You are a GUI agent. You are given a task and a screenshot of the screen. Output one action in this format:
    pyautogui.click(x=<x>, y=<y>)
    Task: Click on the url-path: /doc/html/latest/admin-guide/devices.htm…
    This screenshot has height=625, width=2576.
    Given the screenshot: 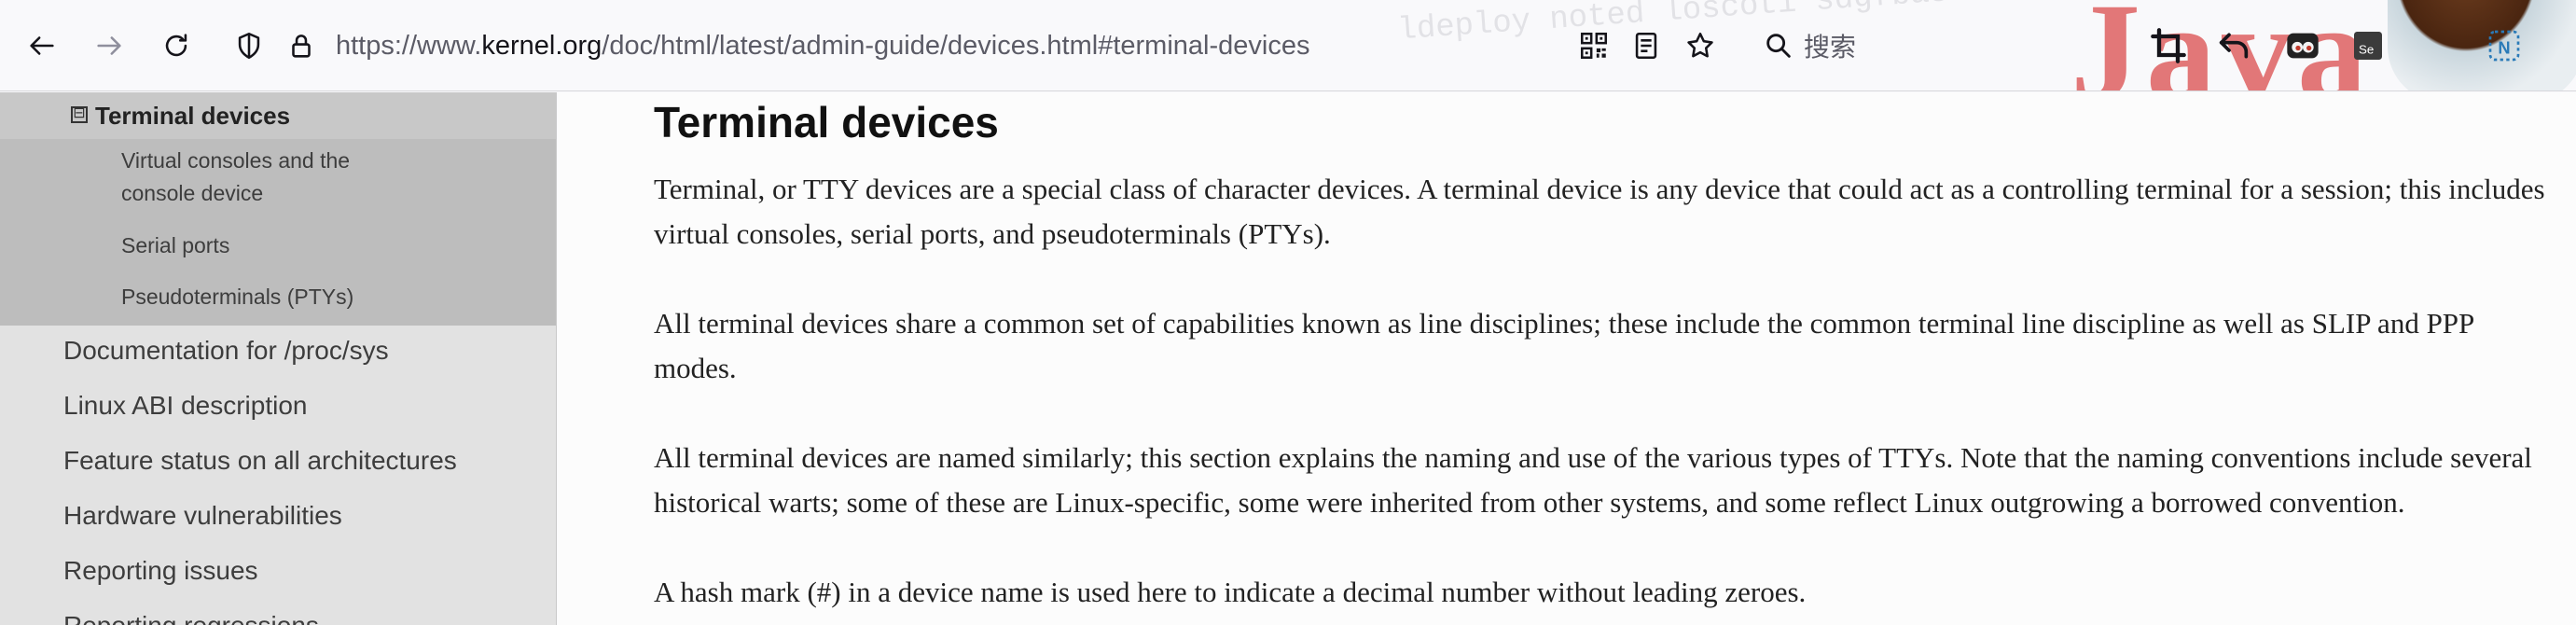 What is the action you would take?
    pyautogui.click(x=956, y=46)
    